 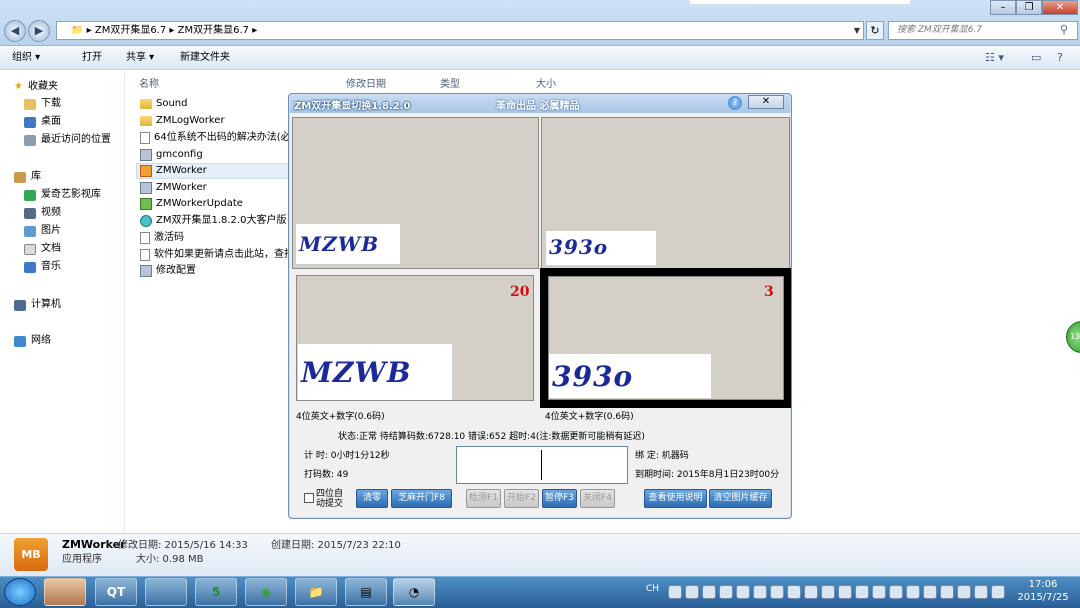 What do you see at coordinates (1030, 58) in the screenshot?
I see `view-controls: ☷ ▾ ▭ ?` at bounding box center [1030, 58].